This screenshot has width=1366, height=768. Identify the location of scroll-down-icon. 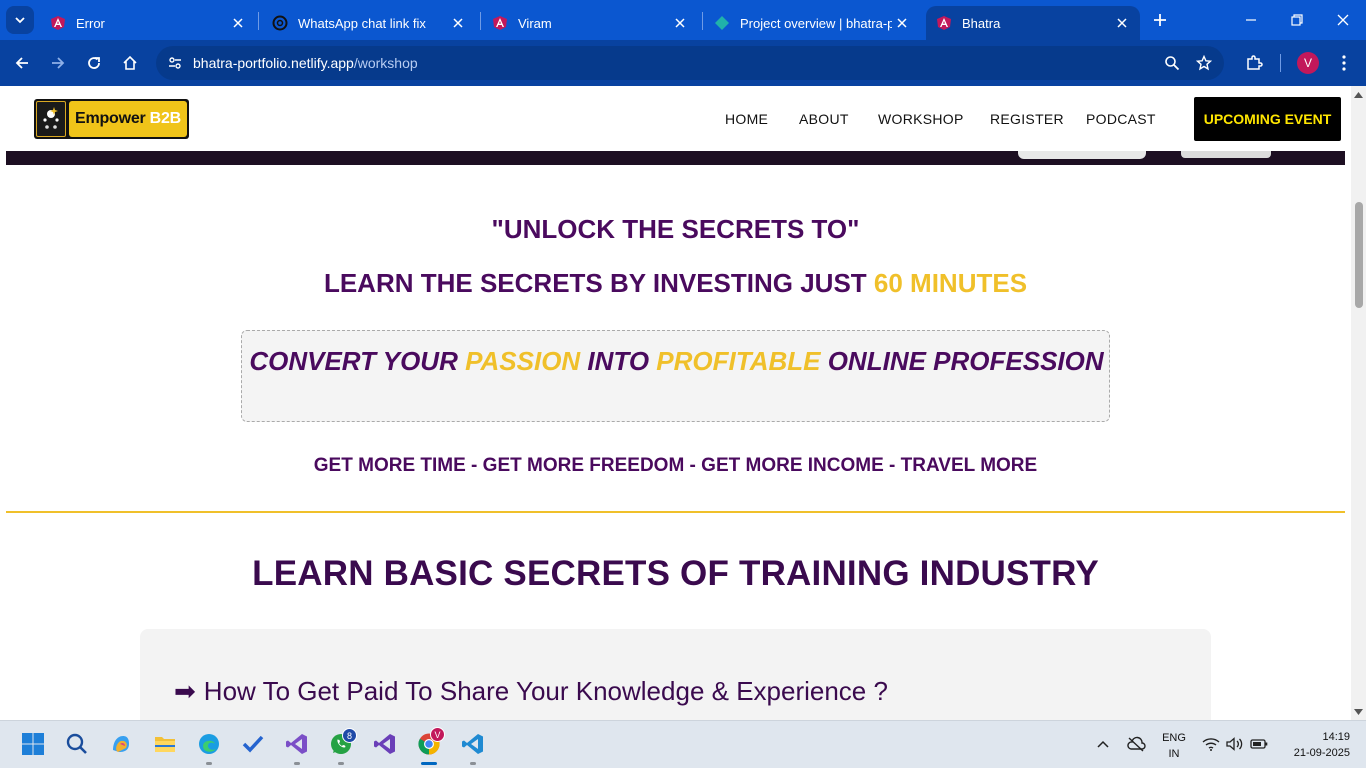
(1358, 711).